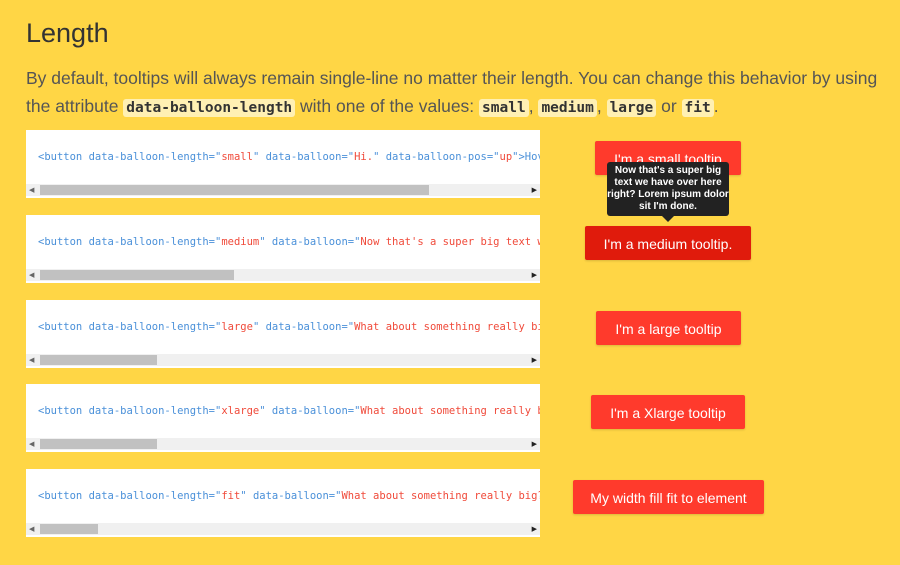 Image resolution: width=900 pixels, height=565 pixels. What do you see at coordinates (447, 327) in the screenshot?
I see `code-string: What about something really bi` at bounding box center [447, 327].